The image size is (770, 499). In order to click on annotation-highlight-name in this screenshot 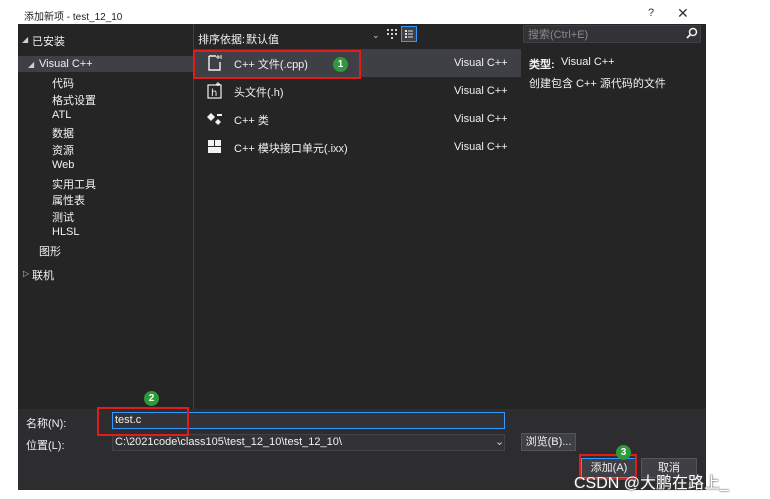, I will do `click(143, 421)`.